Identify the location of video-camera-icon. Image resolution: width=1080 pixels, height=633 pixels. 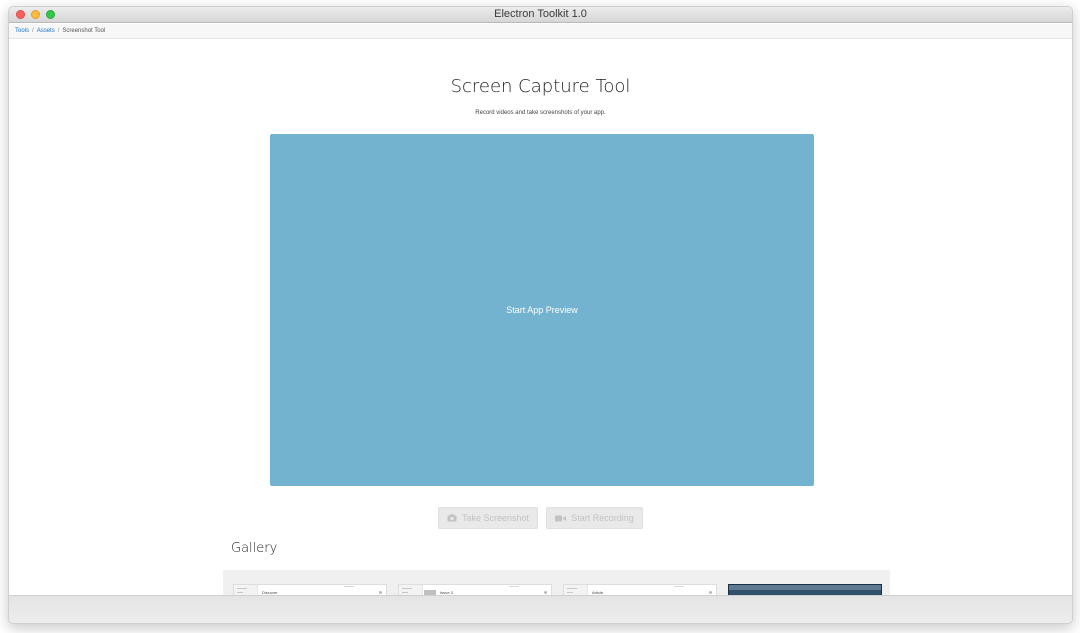
(561, 518).